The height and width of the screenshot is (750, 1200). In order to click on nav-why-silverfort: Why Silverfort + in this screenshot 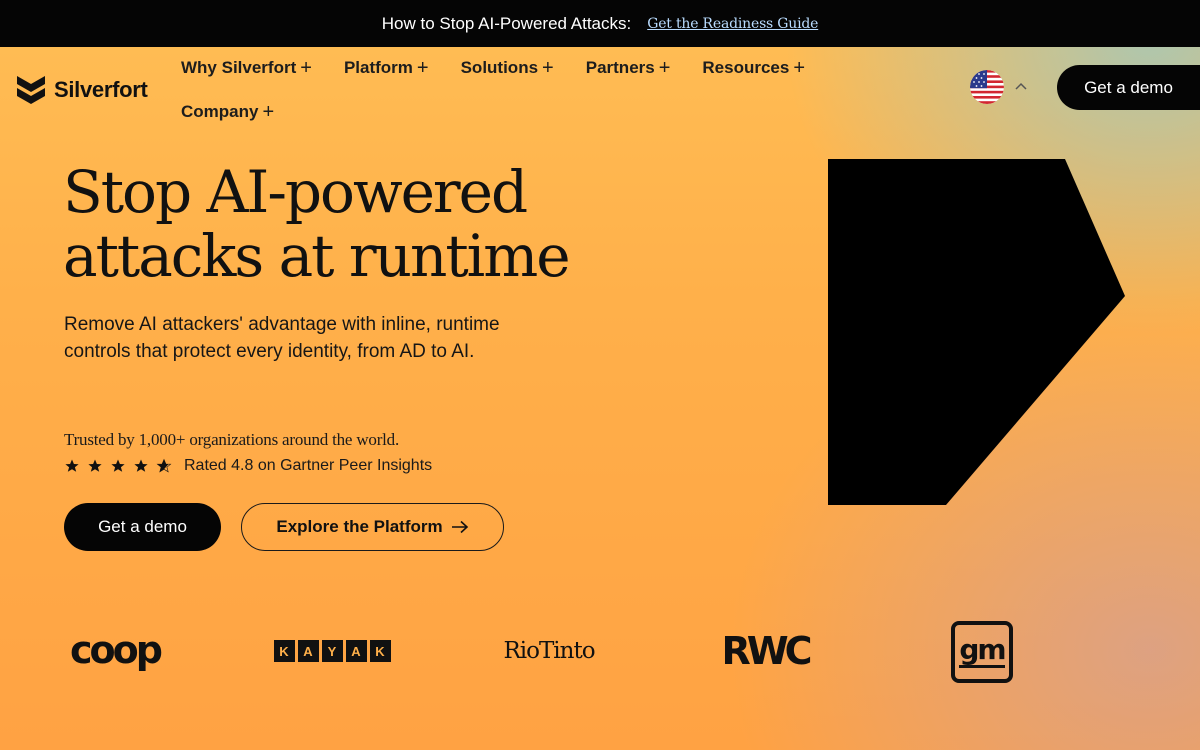, I will do `click(246, 68)`.